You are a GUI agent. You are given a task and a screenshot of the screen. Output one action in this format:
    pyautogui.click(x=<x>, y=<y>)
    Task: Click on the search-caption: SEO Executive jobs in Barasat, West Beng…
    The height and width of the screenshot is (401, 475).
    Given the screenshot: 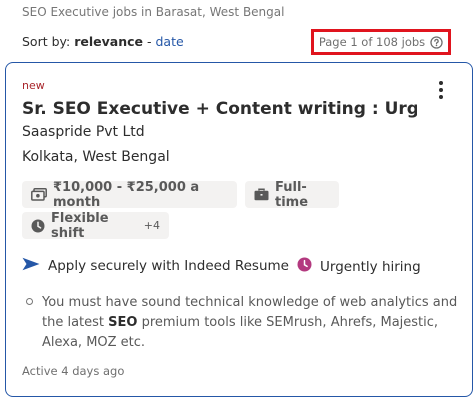 What is the action you would take?
    pyautogui.click(x=153, y=12)
    